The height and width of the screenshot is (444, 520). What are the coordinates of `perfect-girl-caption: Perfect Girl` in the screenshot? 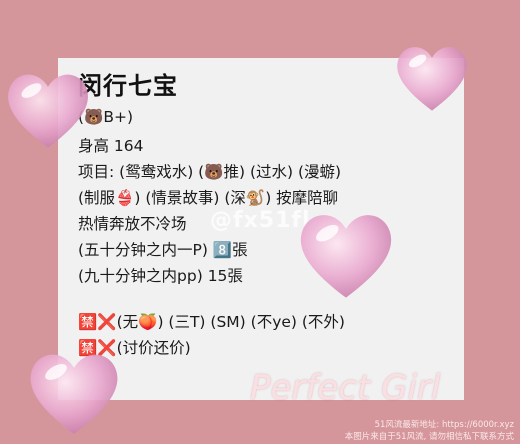 It's located at (345, 388).